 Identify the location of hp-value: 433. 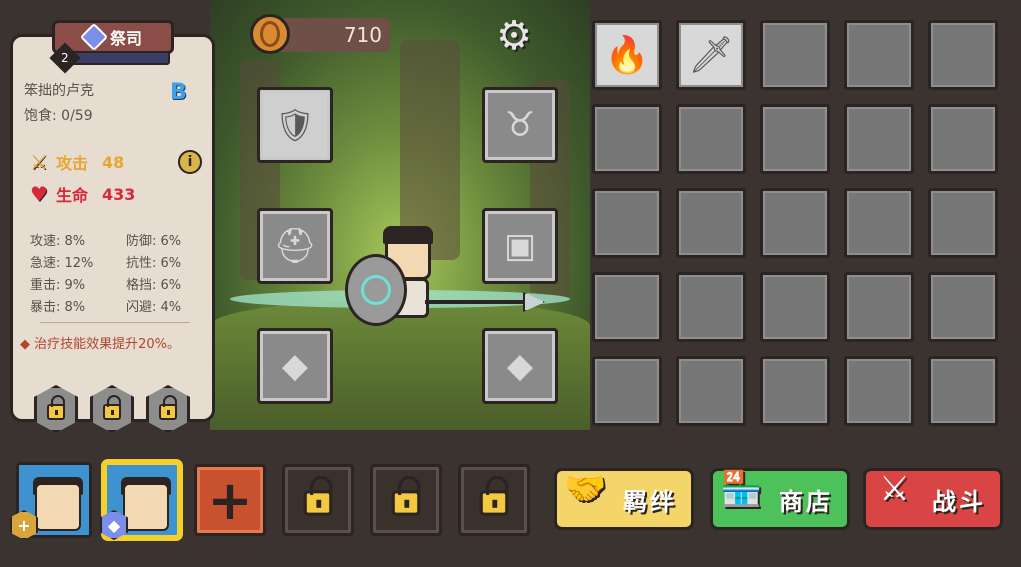
(118, 194).